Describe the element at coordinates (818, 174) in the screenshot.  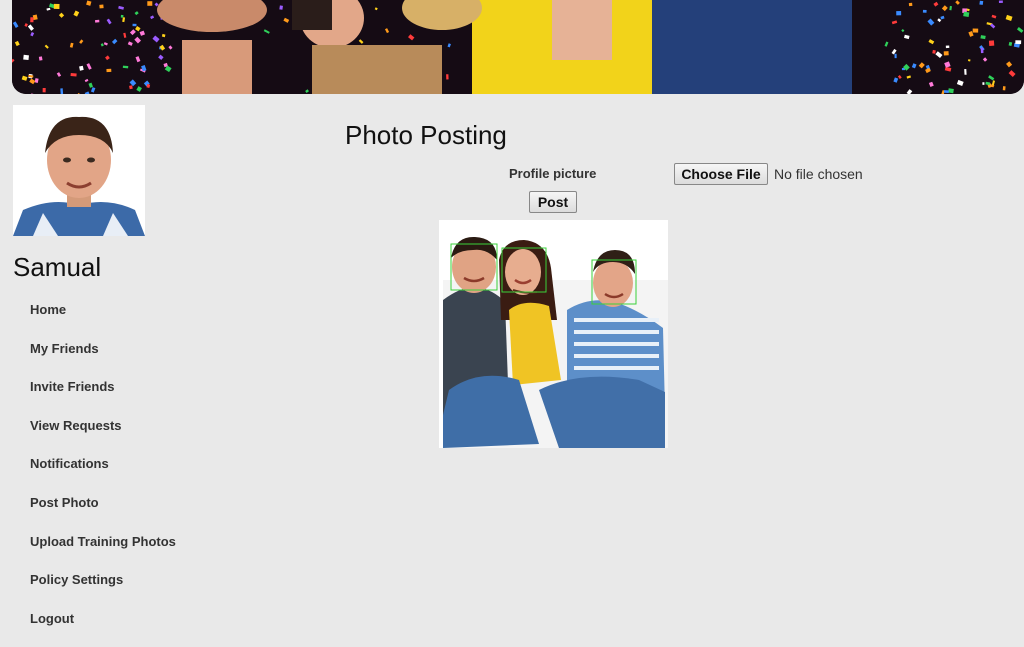
I see `file-status-text: No file chosen` at that location.